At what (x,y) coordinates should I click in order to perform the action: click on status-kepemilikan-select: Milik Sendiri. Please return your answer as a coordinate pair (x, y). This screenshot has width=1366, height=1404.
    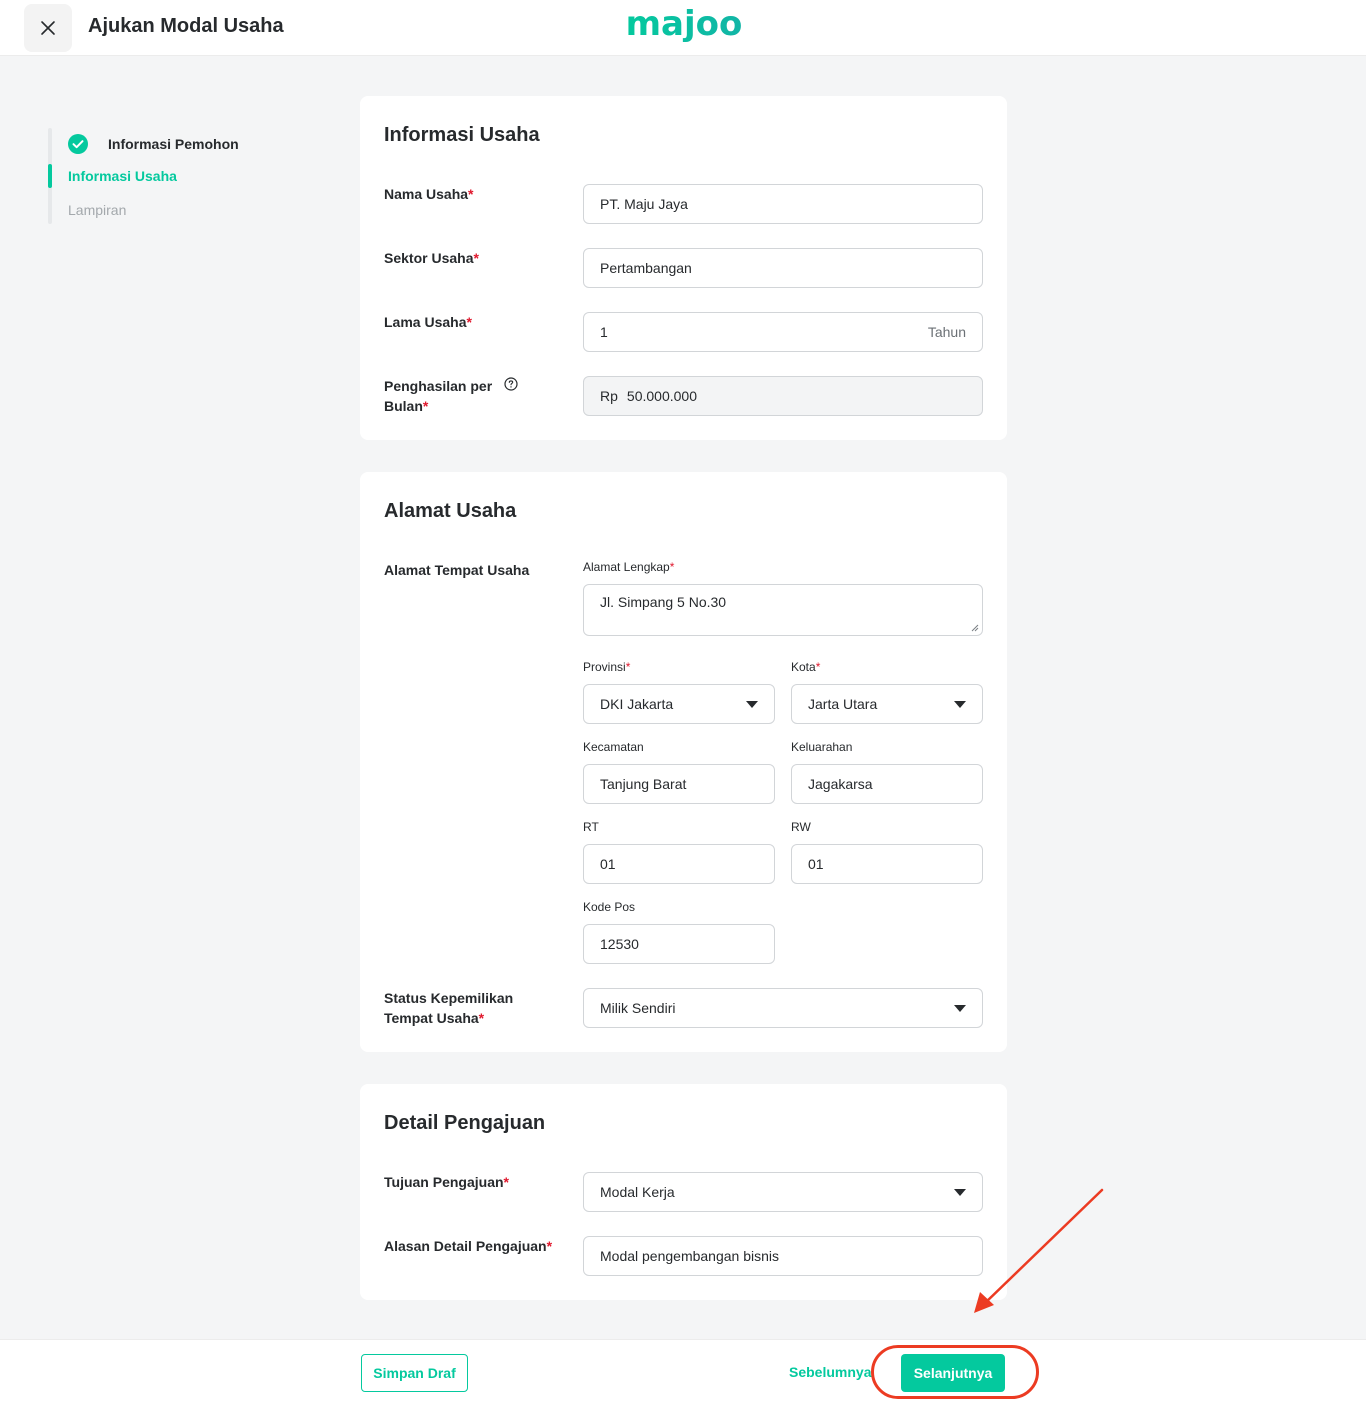
    Looking at the image, I should click on (783, 1008).